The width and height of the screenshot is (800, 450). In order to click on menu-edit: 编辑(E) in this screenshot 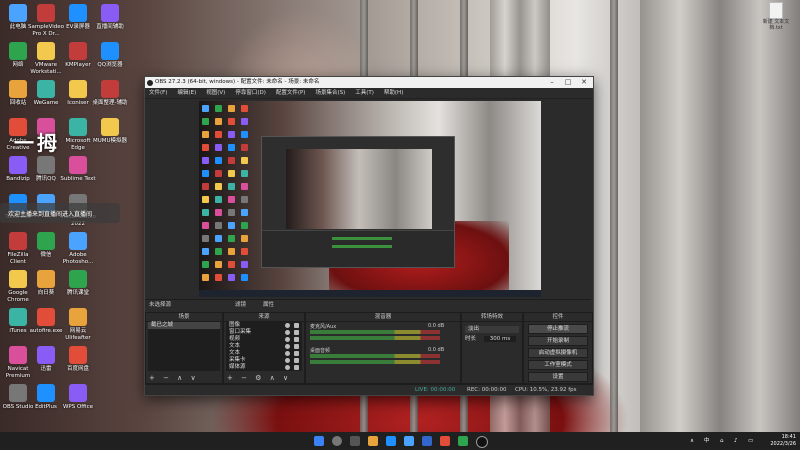, I will do `click(186, 93)`.